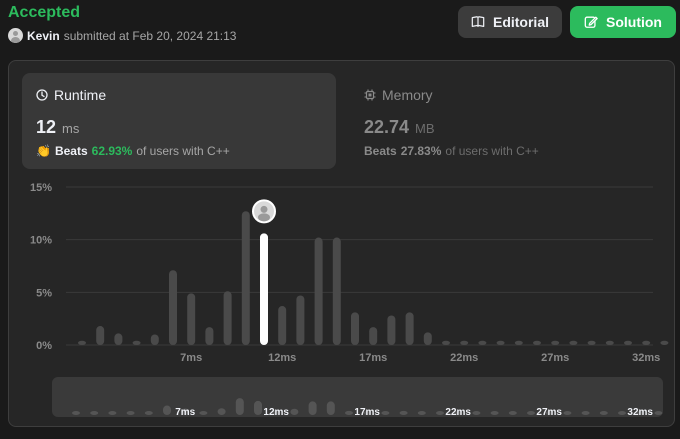 This screenshot has height=439, width=680. Describe the element at coordinates (549, 412) in the screenshot. I see `minimap-tick-label: 27ms` at that location.